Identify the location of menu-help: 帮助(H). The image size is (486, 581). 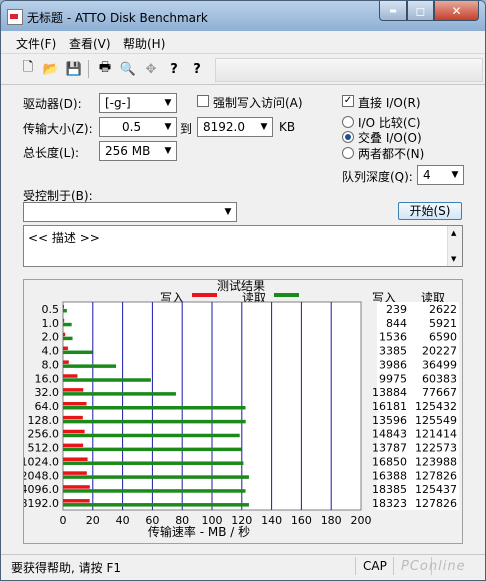
(144, 43).